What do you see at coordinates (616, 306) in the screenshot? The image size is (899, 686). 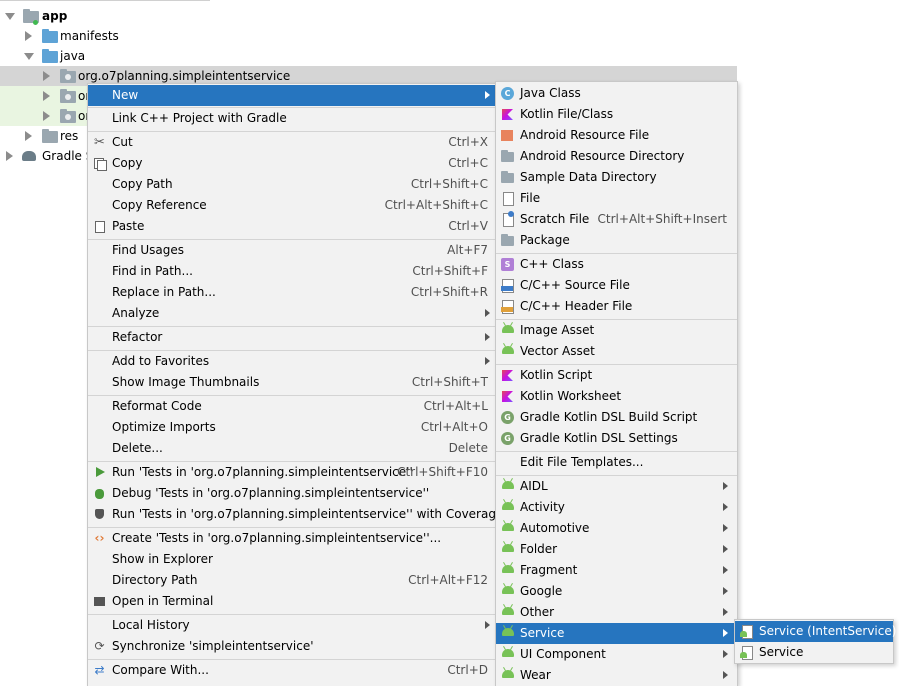 I see `new-item-cpp-header: C/C++ Header File` at bounding box center [616, 306].